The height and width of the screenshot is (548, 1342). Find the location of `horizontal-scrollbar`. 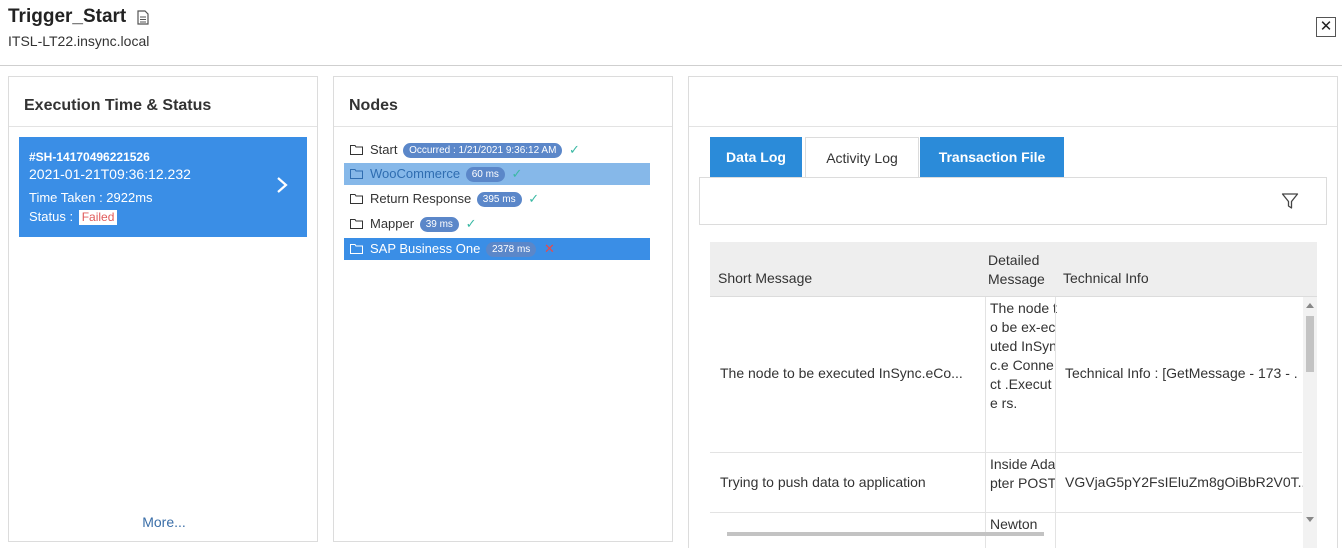

horizontal-scrollbar is located at coordinates (1006, 535).